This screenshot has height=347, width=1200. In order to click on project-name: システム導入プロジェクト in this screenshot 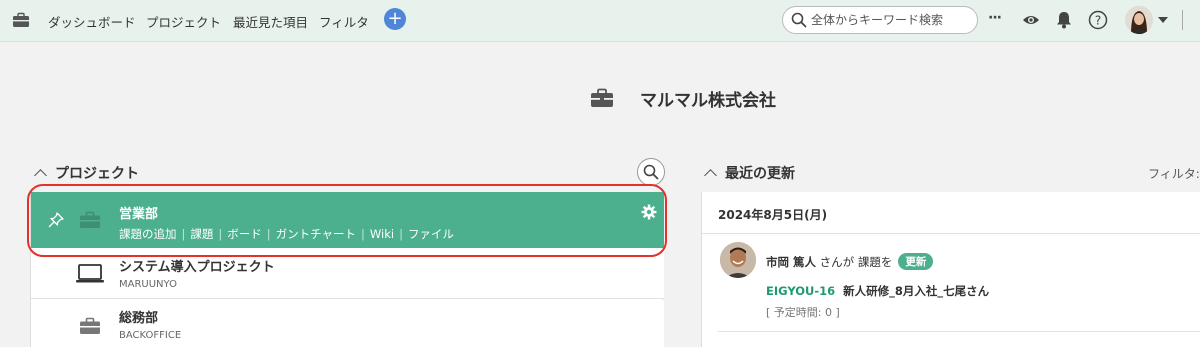, I will do `click(197, 265)`.